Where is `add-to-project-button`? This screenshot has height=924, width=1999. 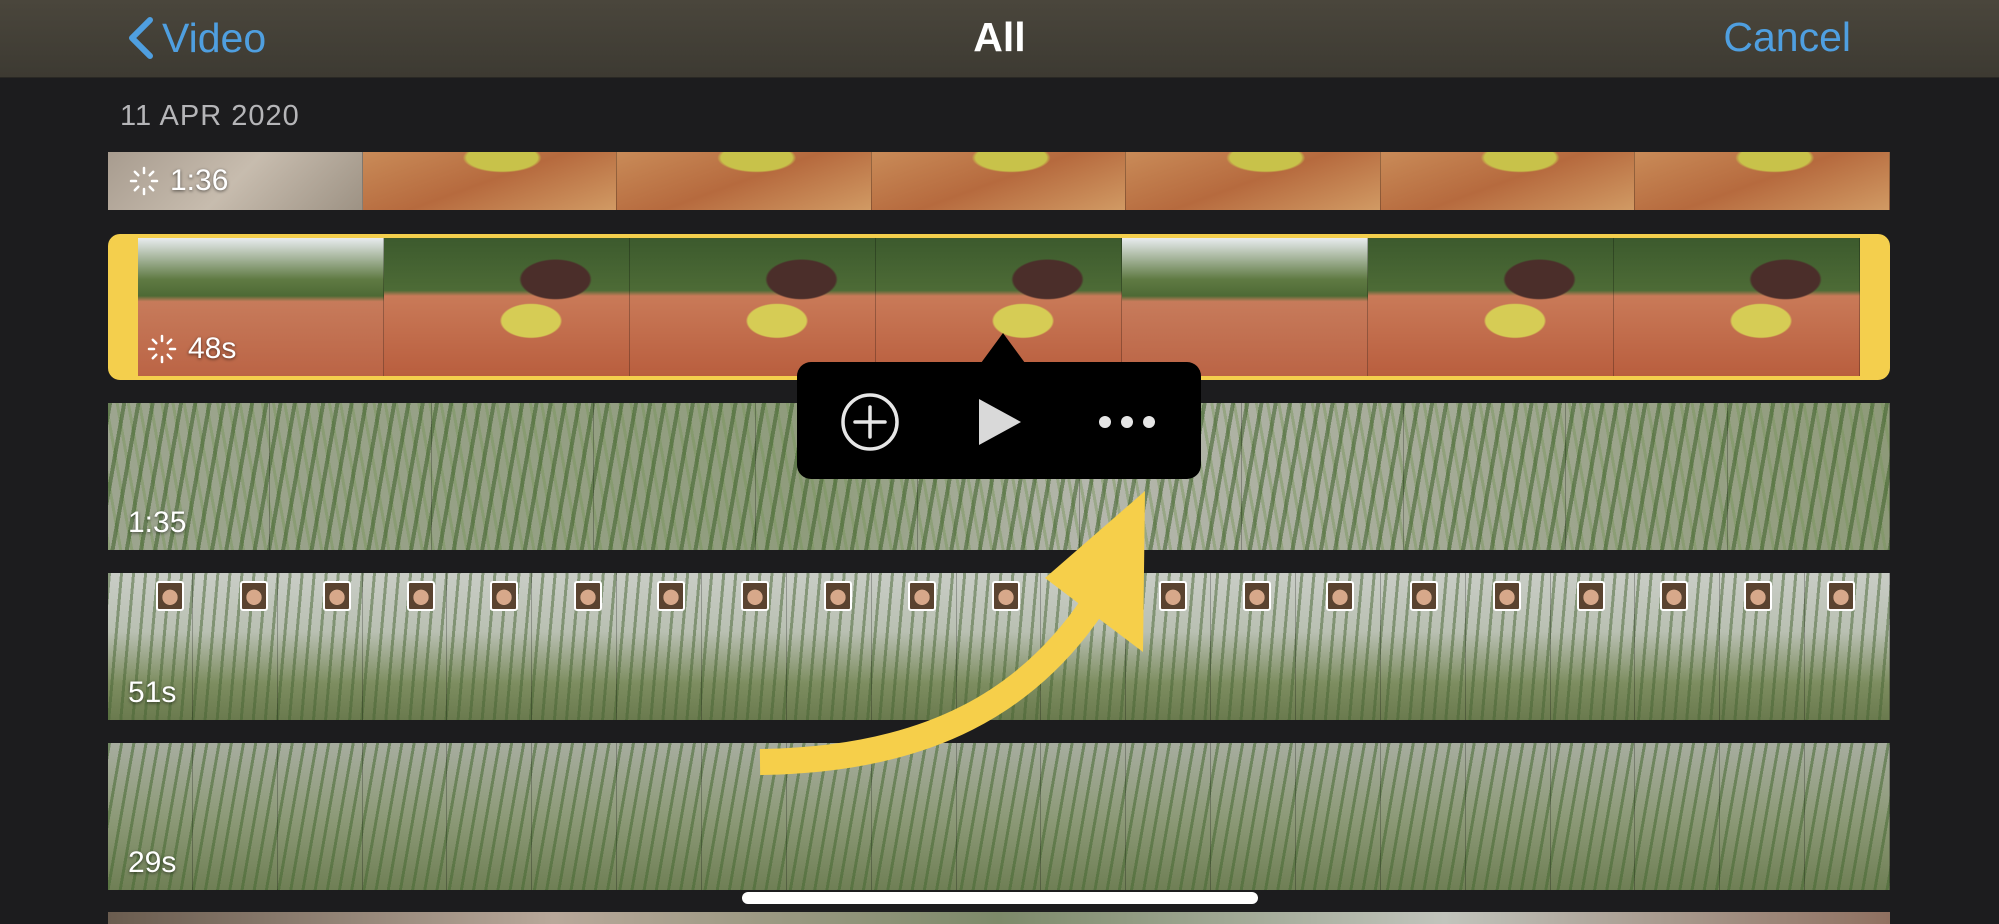 add-to-project-button is located at coordinates (870, 422).